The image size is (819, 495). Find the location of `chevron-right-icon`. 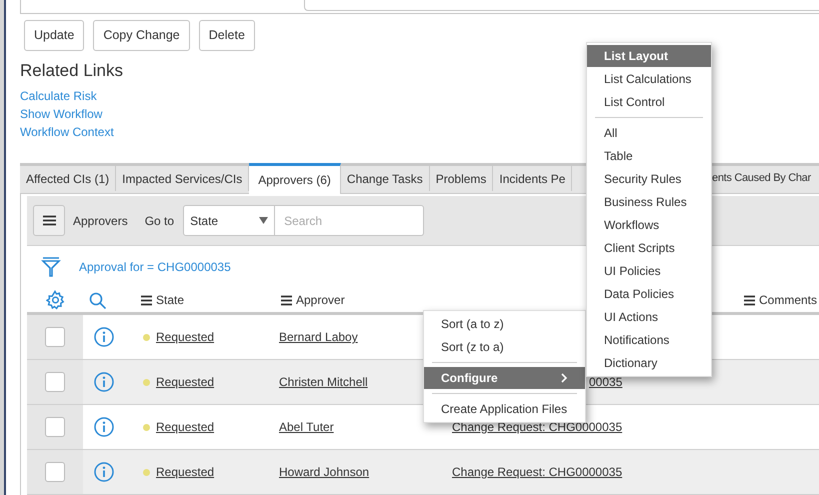

chevron-right-icon is located at coordinates (564, 378).